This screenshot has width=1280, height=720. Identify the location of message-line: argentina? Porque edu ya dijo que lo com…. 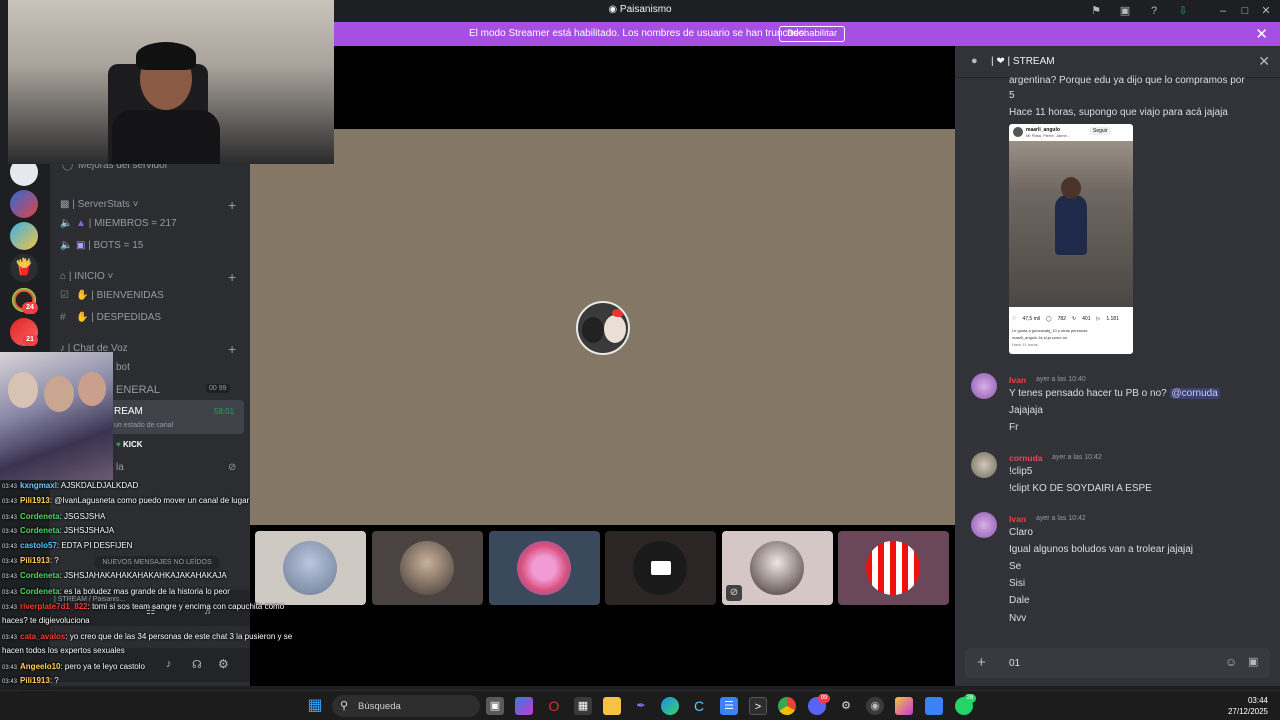
(1127, 80).